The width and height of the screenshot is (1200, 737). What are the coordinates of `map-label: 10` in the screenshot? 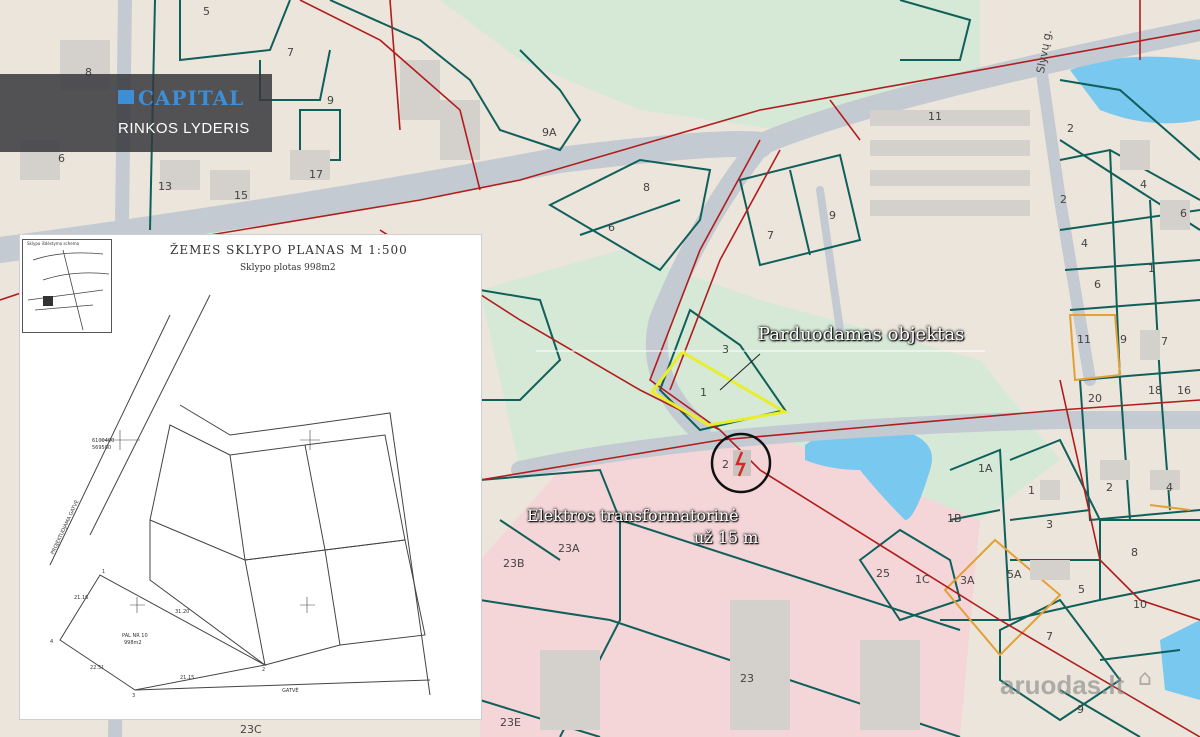 It's located at (1140, 604).